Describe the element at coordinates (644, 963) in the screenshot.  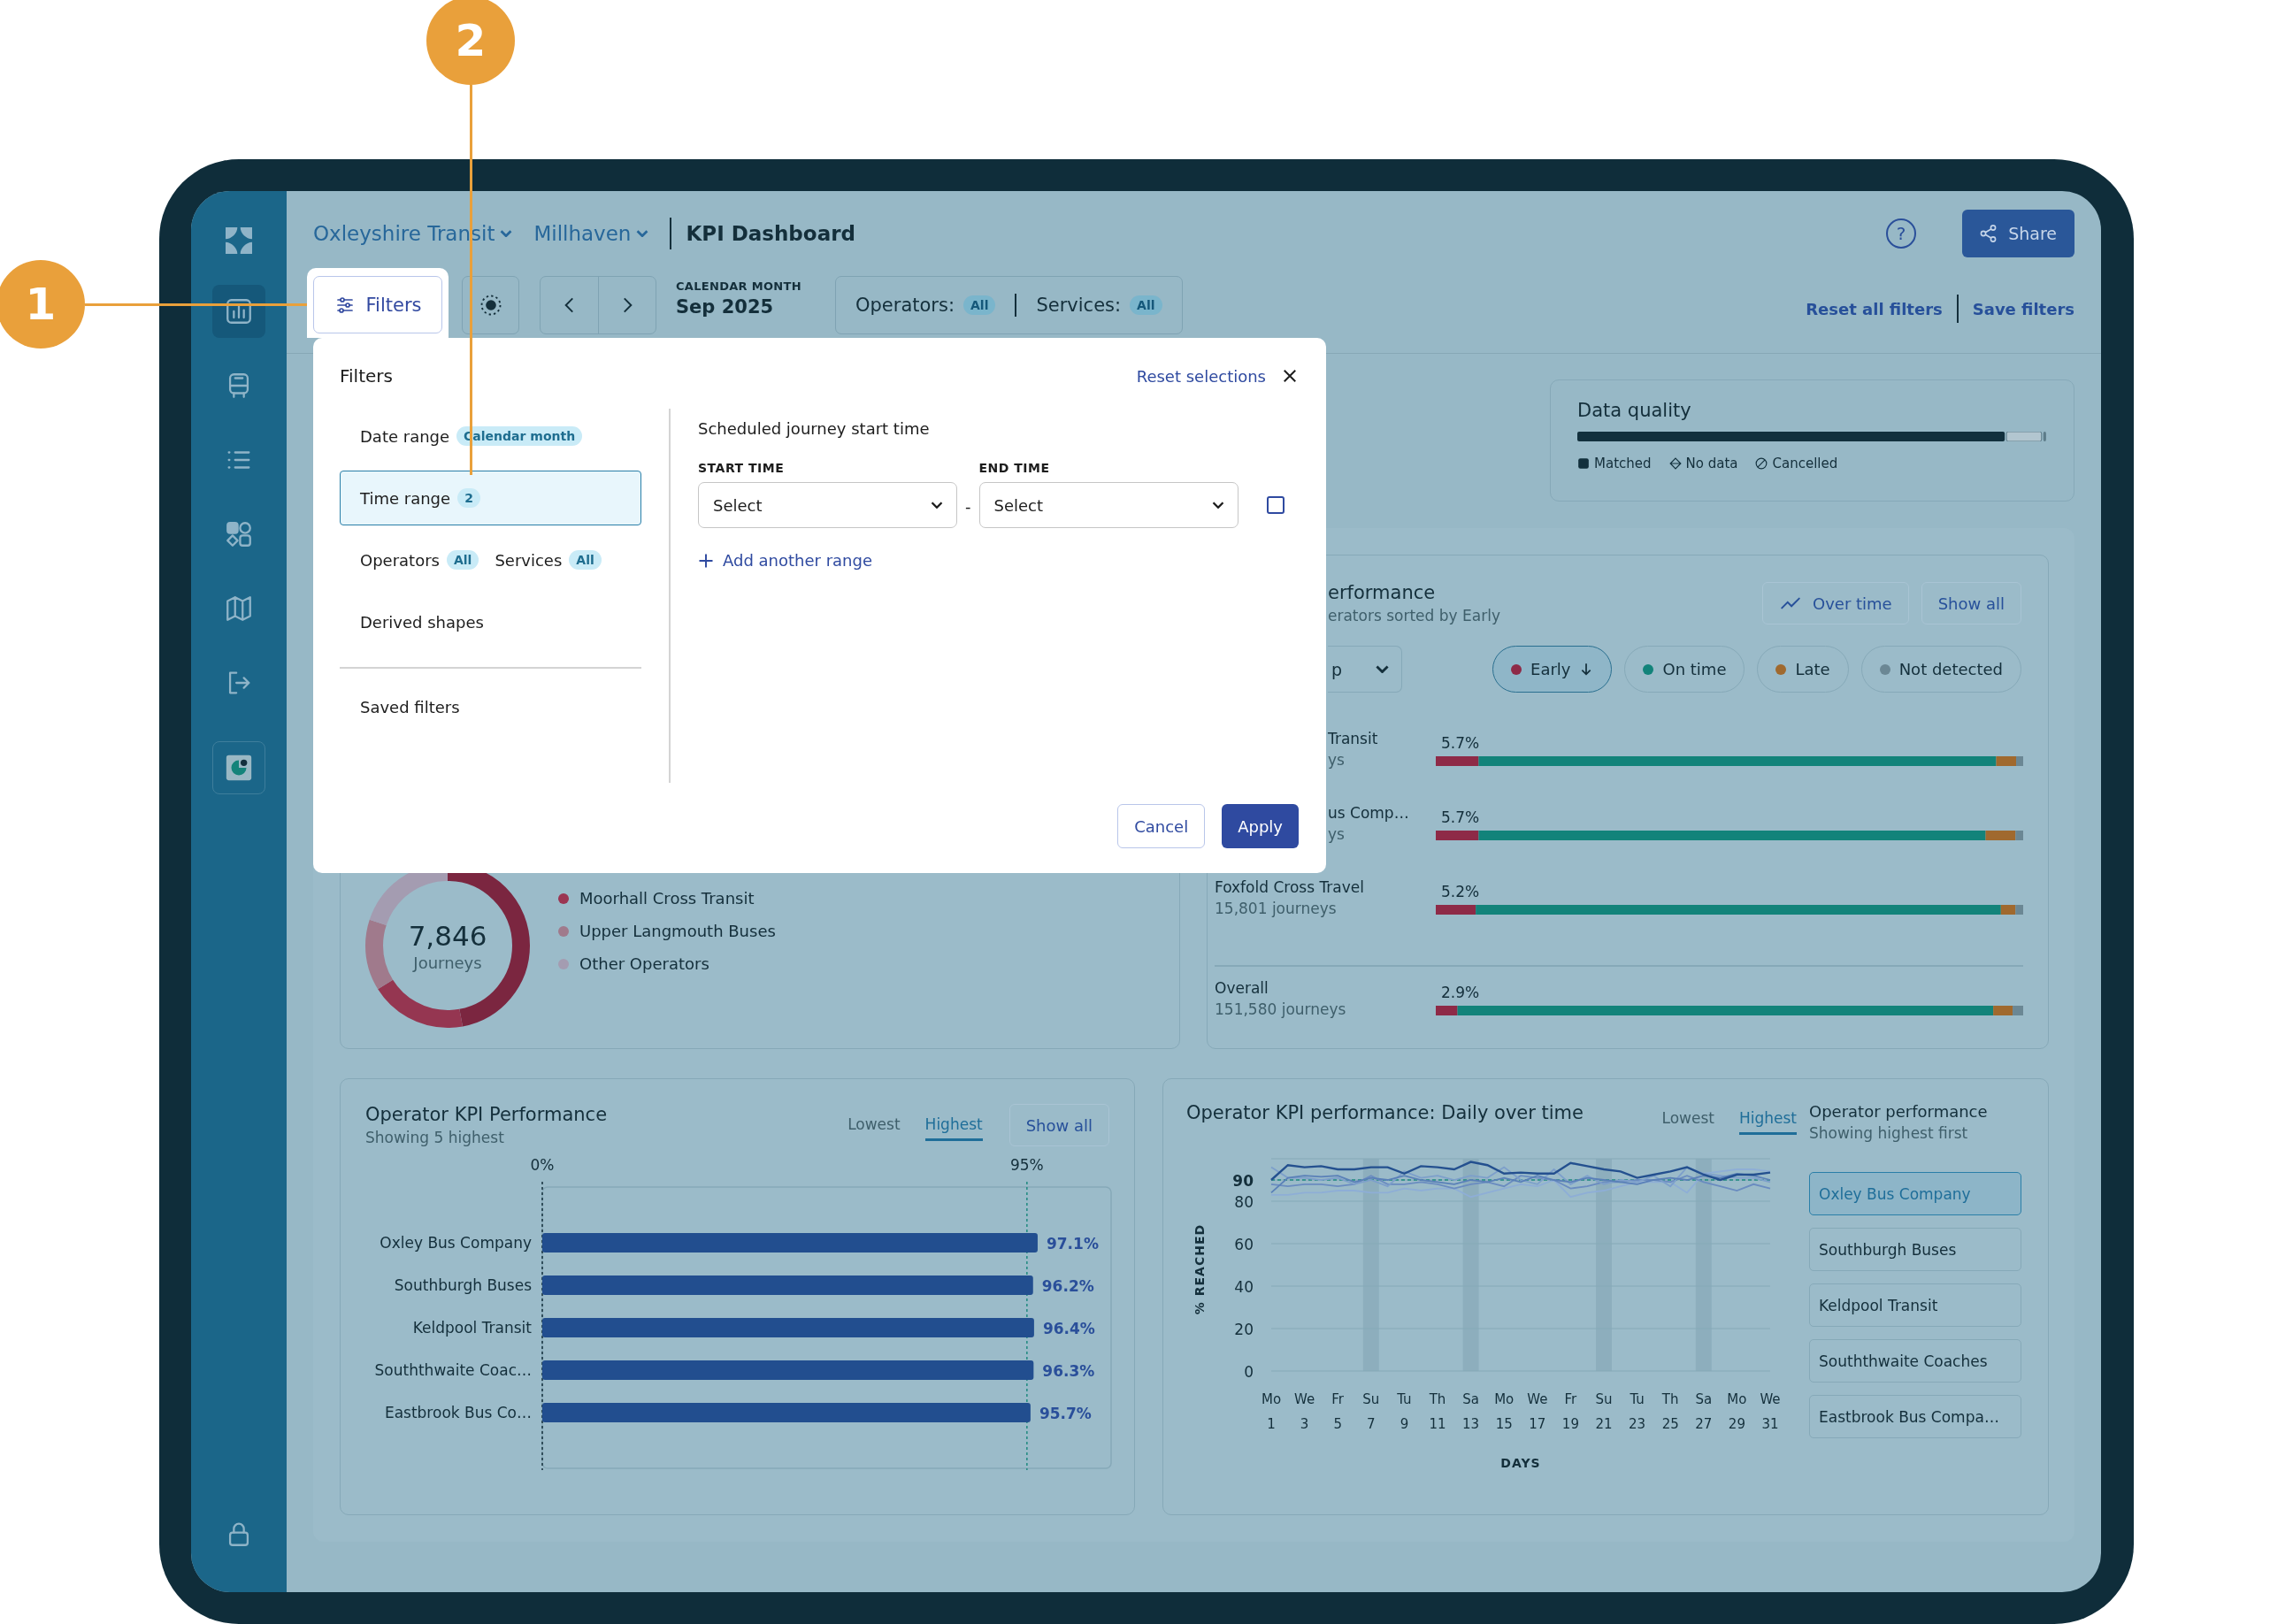
I see `legend-label: Other Operators` at that location.